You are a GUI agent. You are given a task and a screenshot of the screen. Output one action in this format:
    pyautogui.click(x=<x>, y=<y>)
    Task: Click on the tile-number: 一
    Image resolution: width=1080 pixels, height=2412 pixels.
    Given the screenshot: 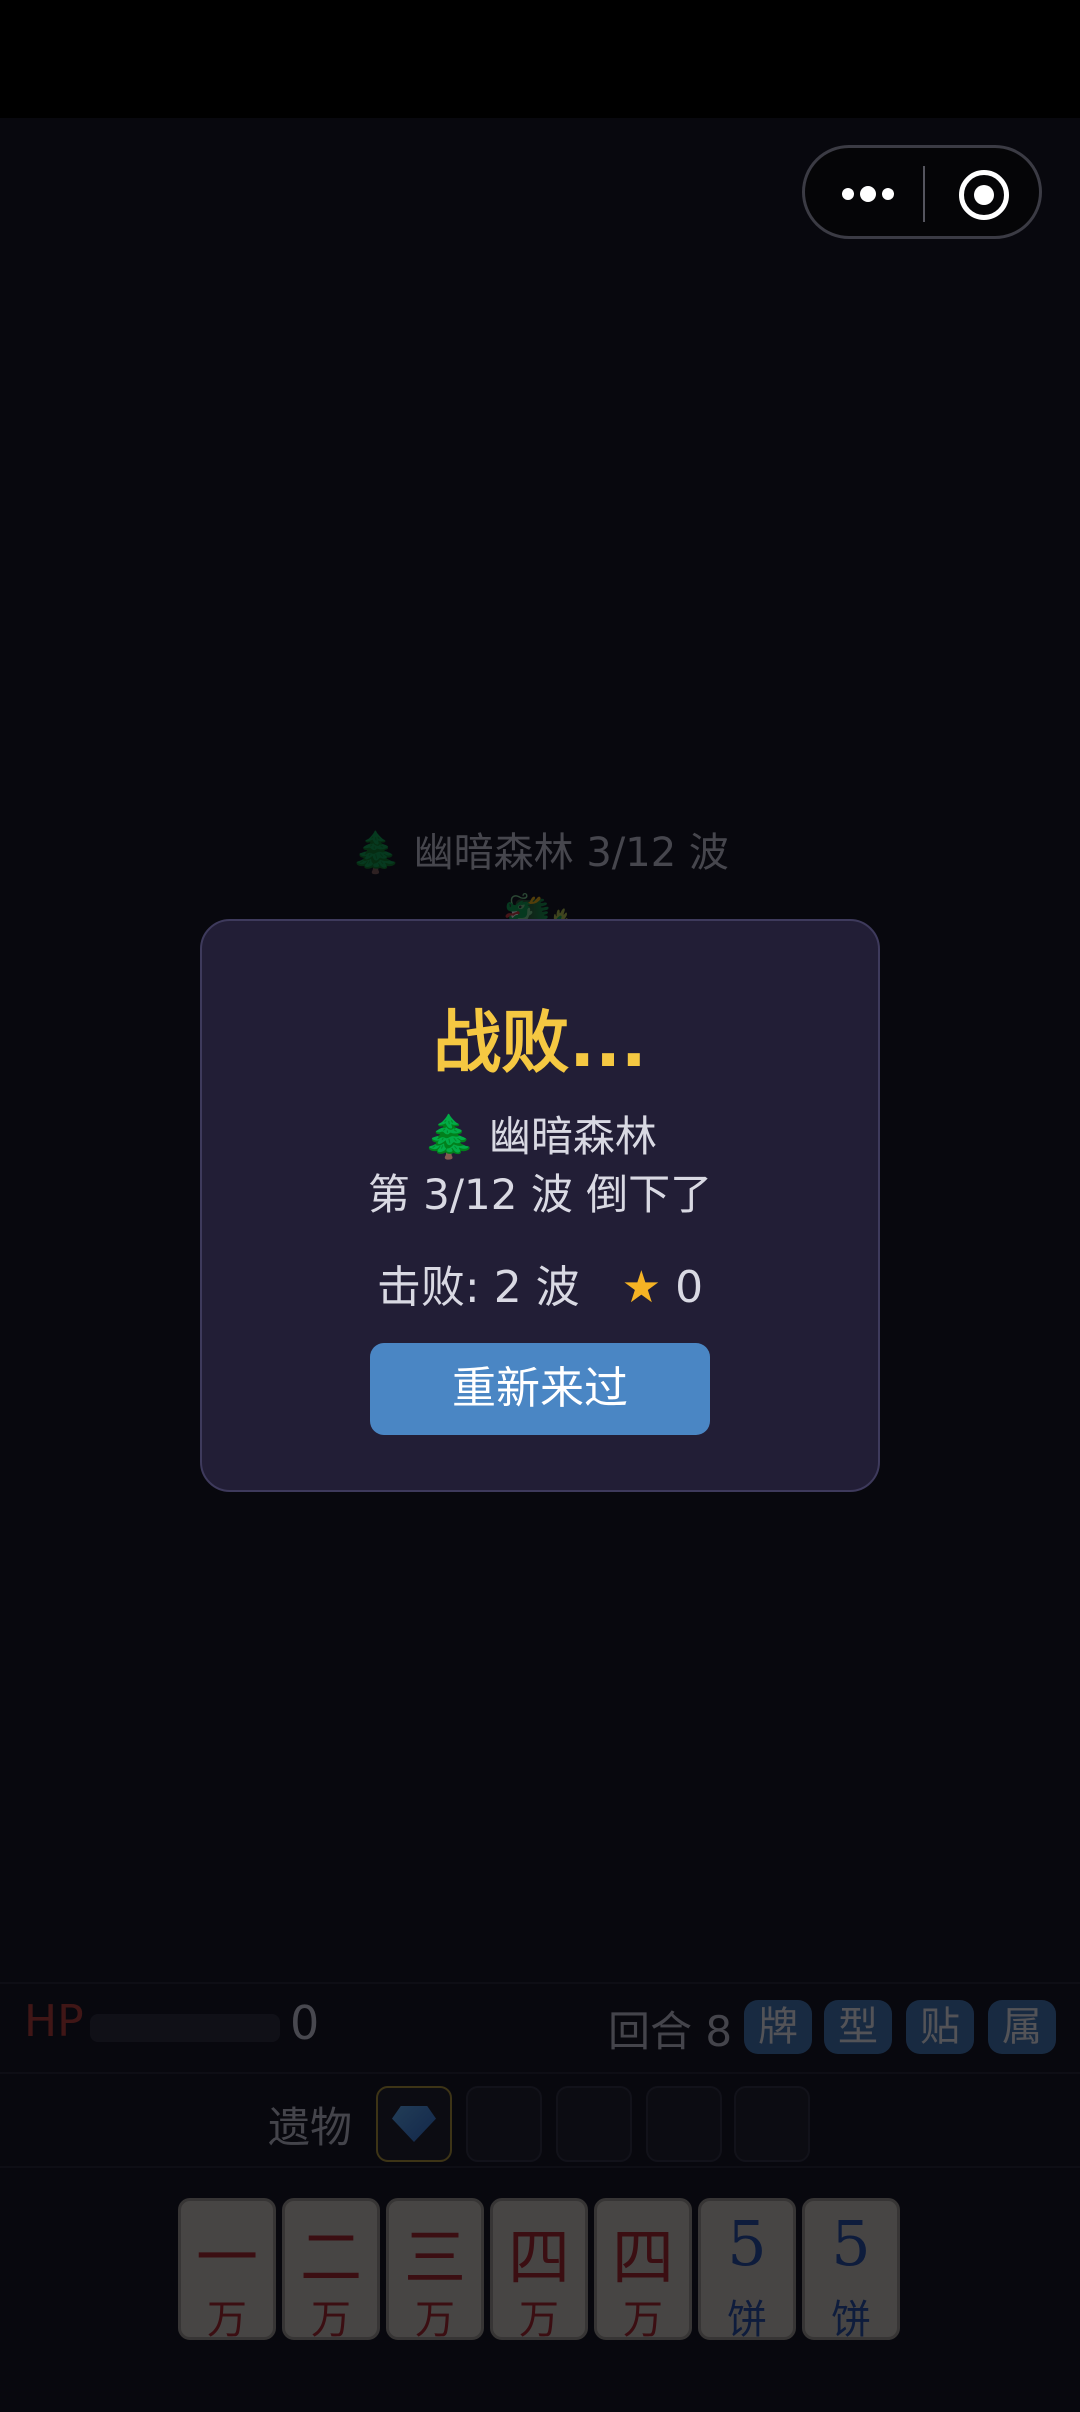 What is the action you would take?
    pyautogui.click(x=226, y=2257)
    